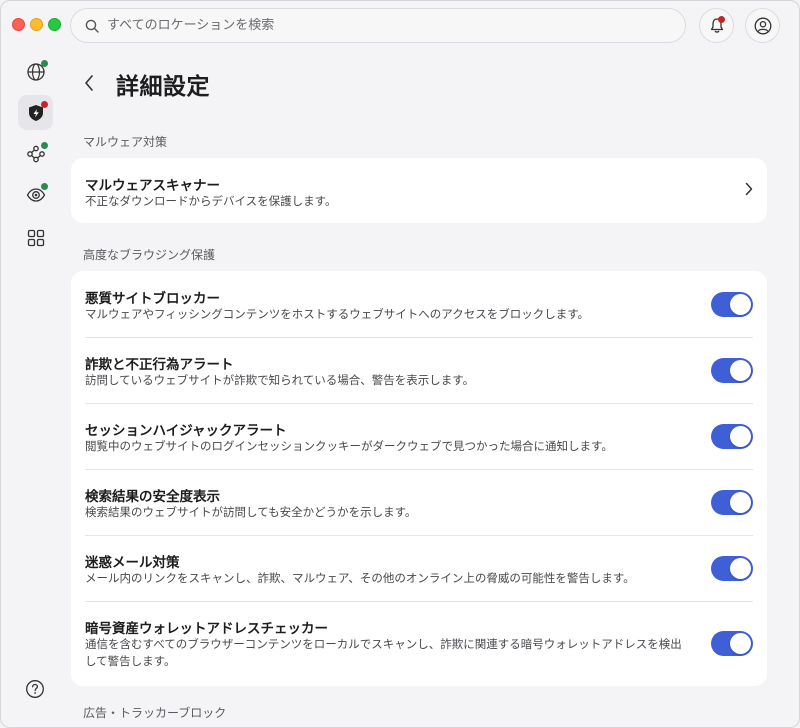 This screenshot has width=800, height=728. What do you see at coordinates (44, 104) in the screenshot?
I see `status-dot-alert` at bounding box center [44, 104].